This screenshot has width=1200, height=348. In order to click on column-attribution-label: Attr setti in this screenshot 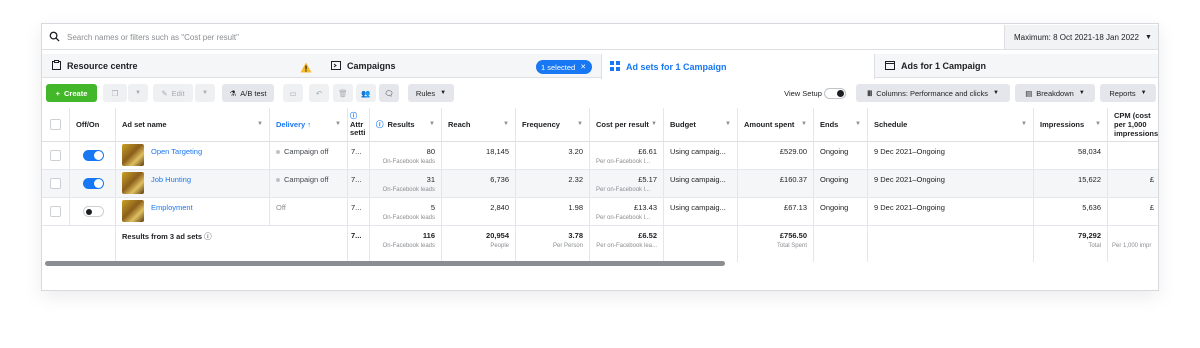, I will do `click(358, 128)`.